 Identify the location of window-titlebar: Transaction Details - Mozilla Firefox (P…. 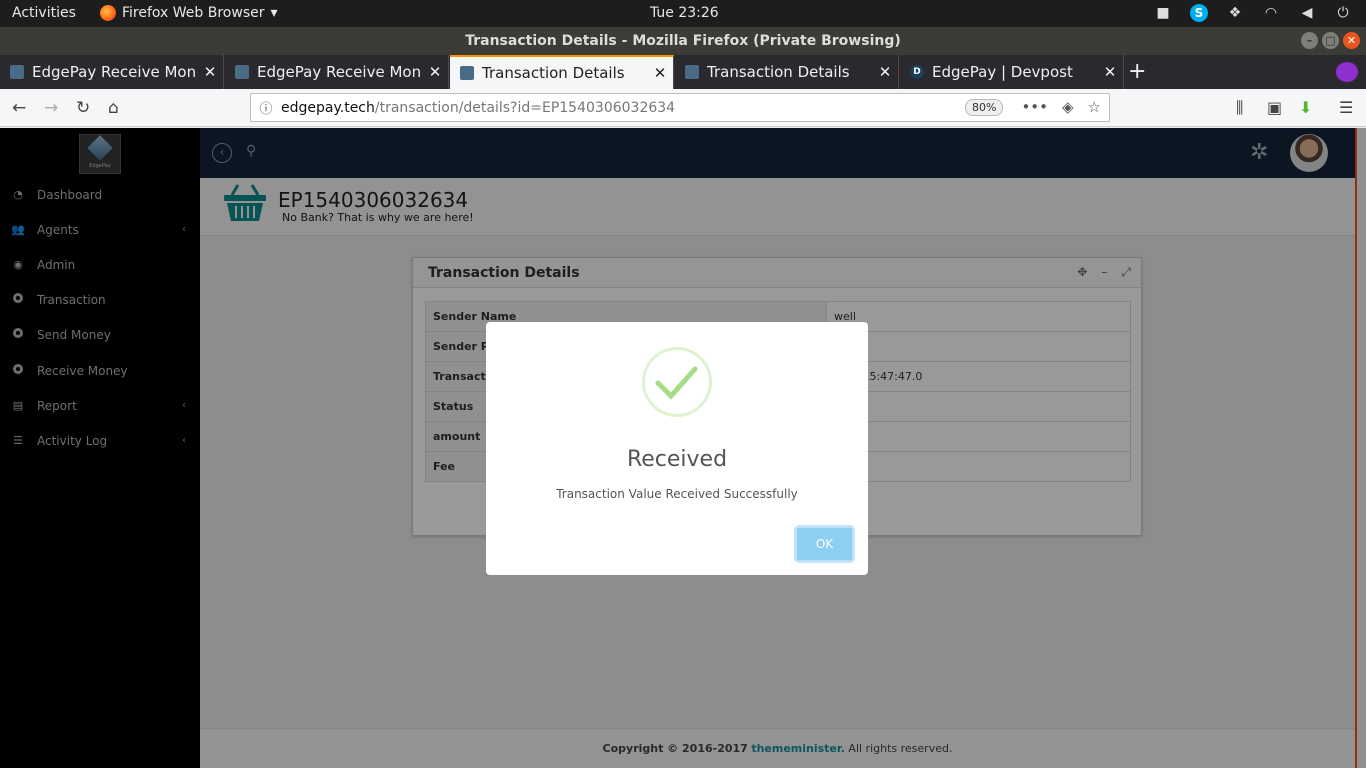
(683, 41).